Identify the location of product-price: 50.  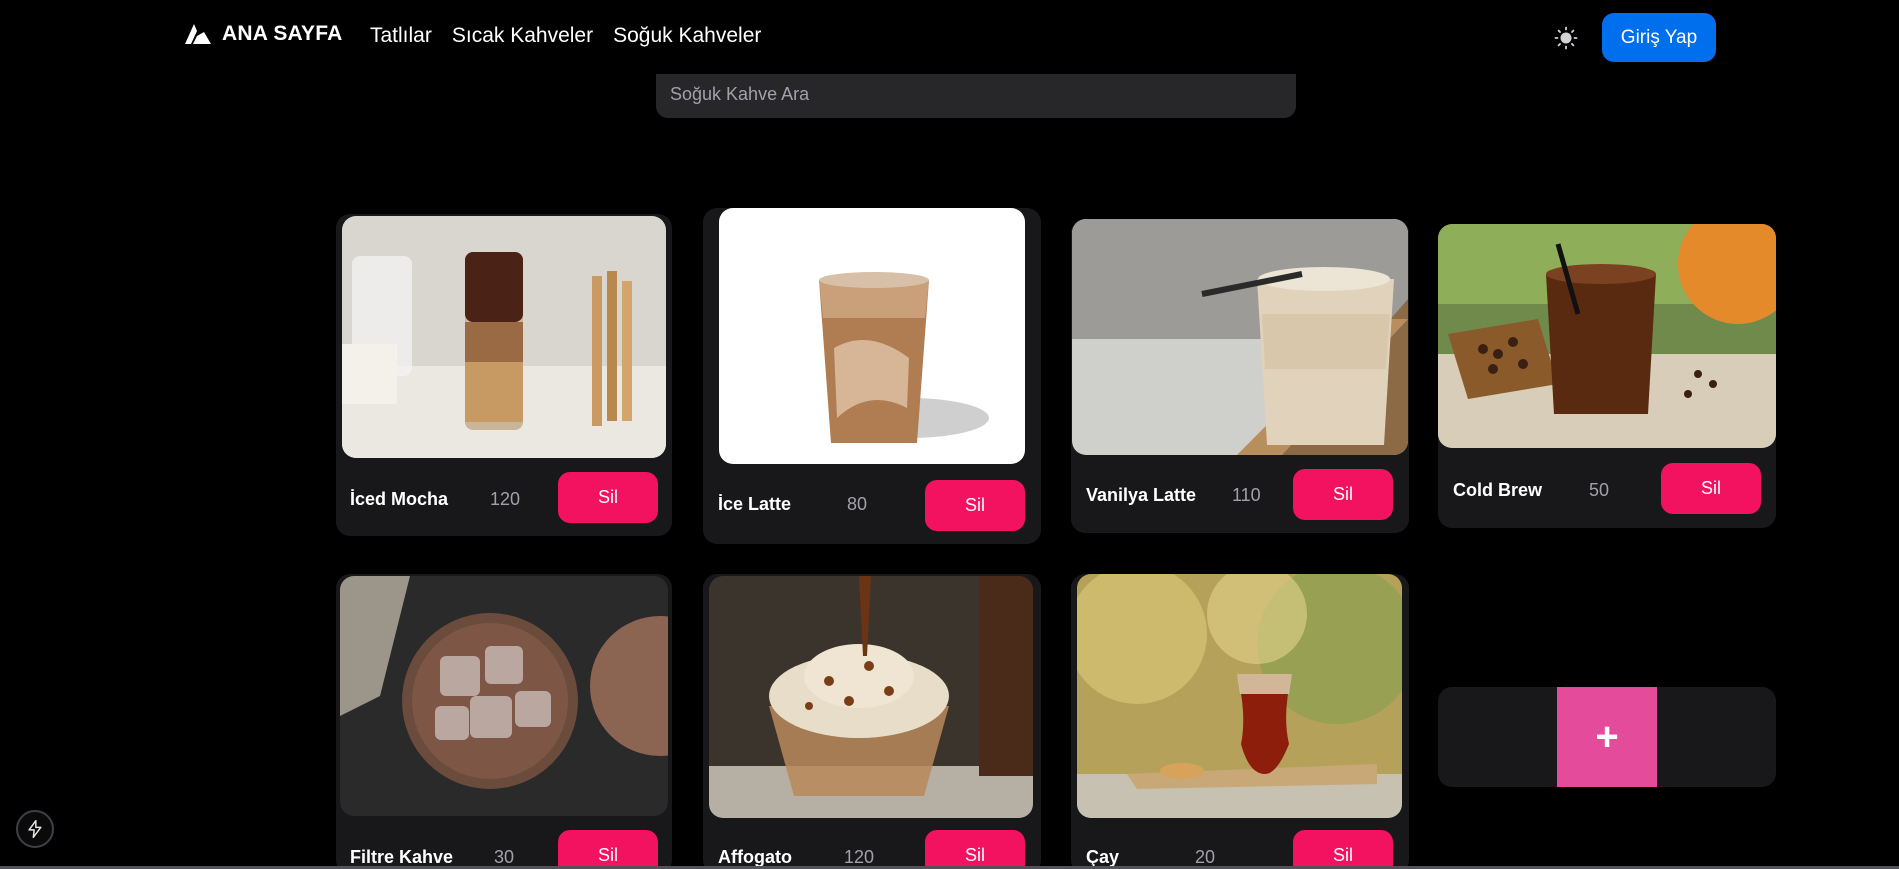
(1599, 490).